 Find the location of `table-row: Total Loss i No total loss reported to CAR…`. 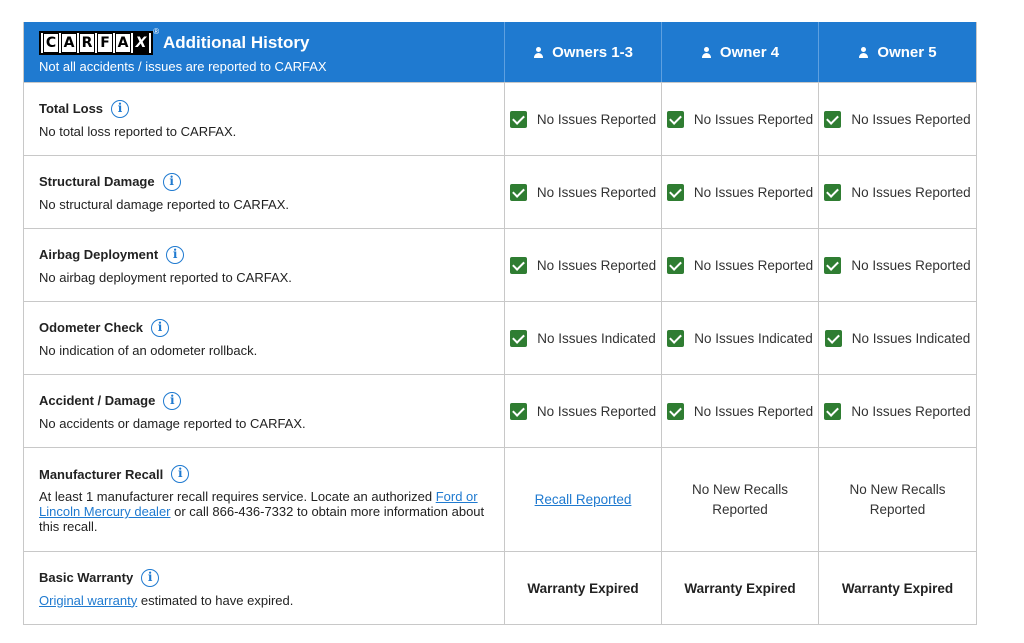

table-row: Total Loss i No total loss reported to CAR… is located at coordinates (500, 118).